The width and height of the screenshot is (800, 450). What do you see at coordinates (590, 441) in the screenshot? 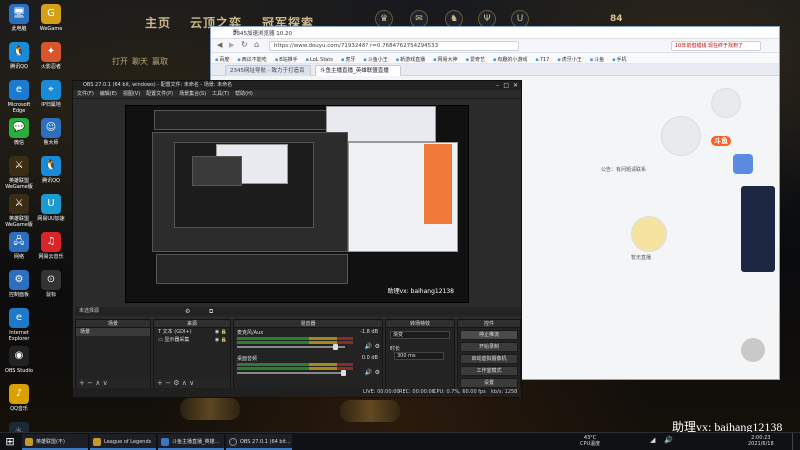
I see `cpu-temp: 43°C CPU温度` at bounding box center [590, 441].